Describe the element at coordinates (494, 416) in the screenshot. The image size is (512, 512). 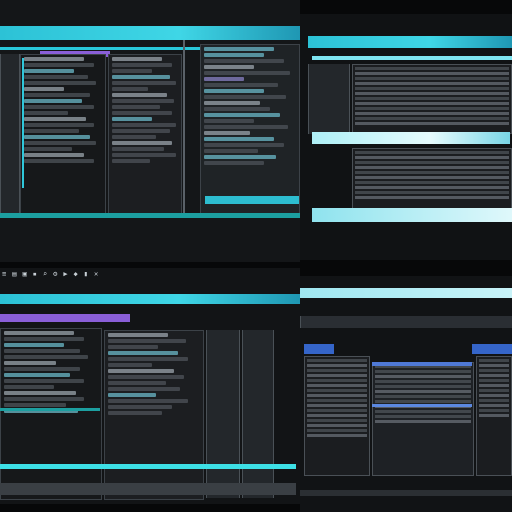
I see `table-right` at that location.